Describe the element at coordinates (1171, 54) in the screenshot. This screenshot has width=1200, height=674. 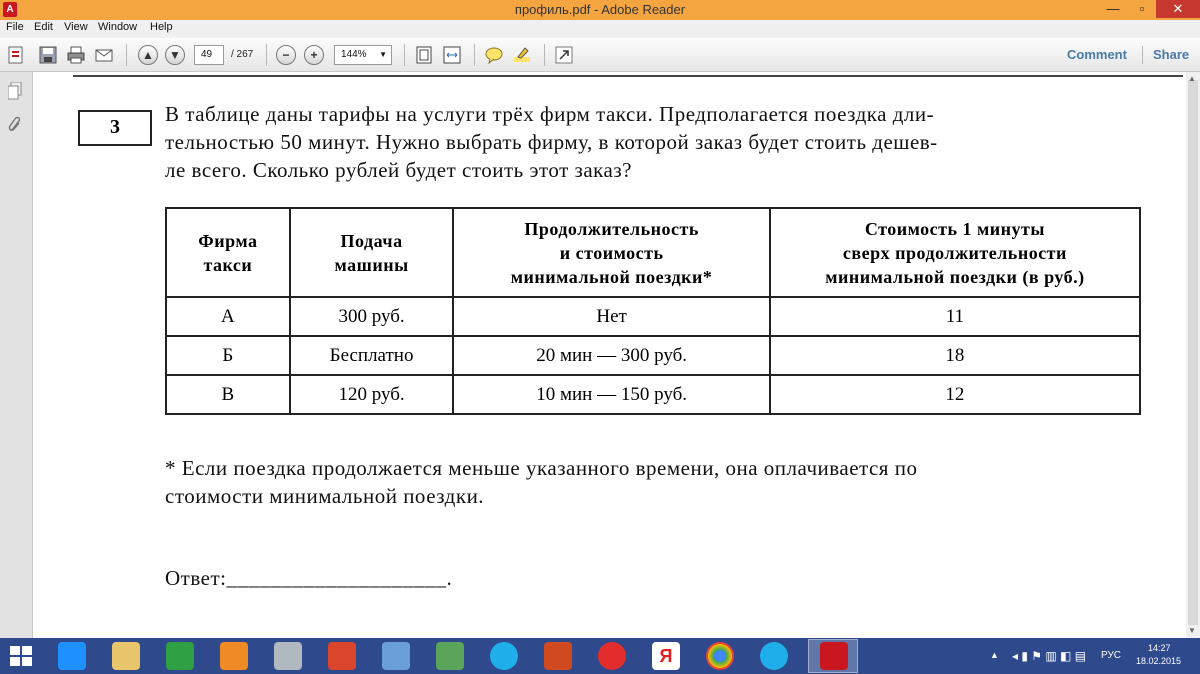
I see `share-link: Share` at that location.